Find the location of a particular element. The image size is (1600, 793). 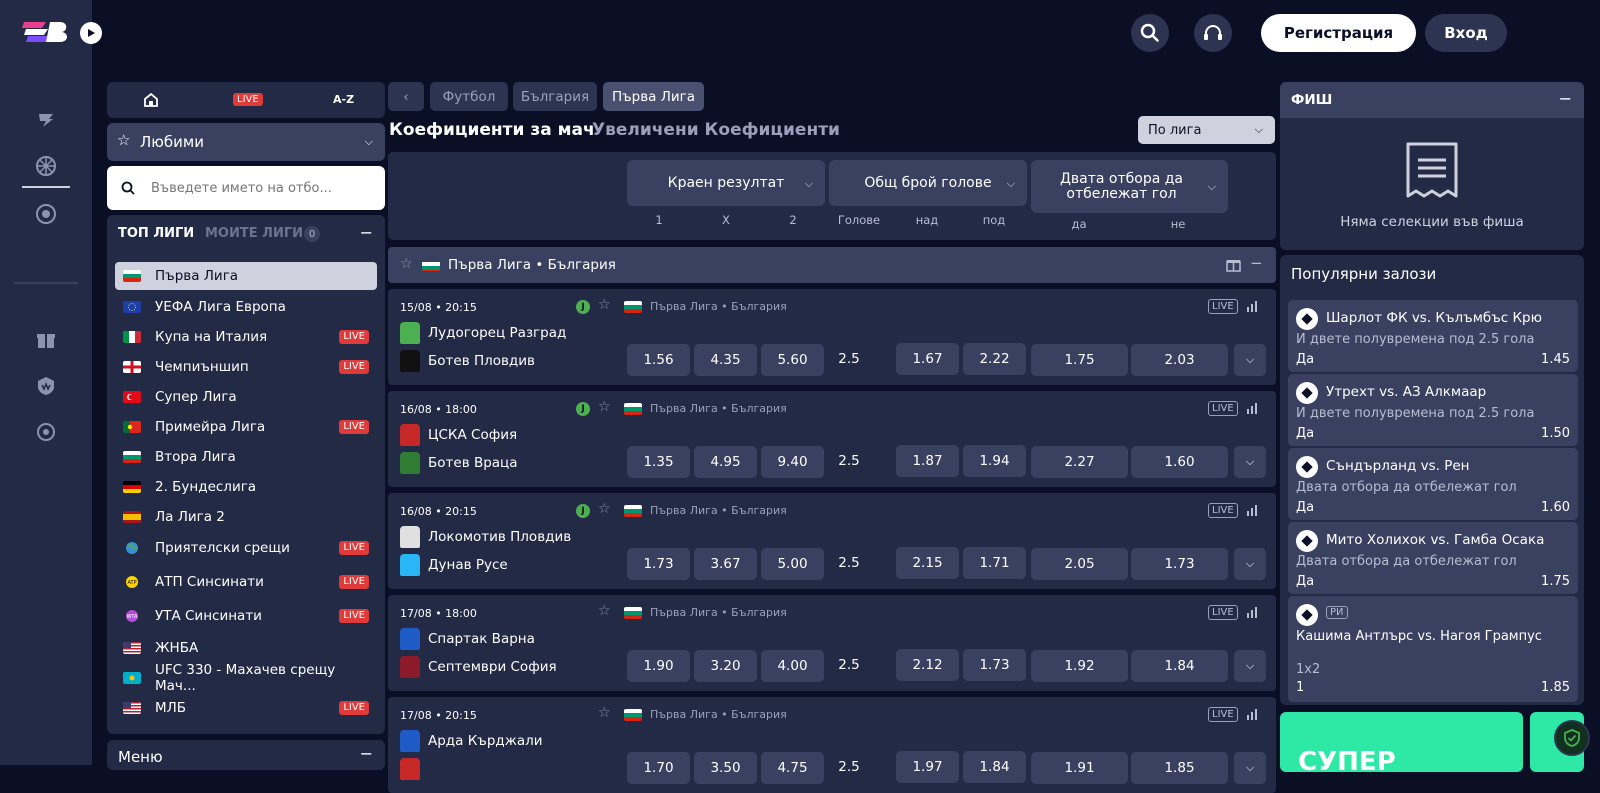

league-item: УЕФА Лига Европа is located at coordinates (246, 307).